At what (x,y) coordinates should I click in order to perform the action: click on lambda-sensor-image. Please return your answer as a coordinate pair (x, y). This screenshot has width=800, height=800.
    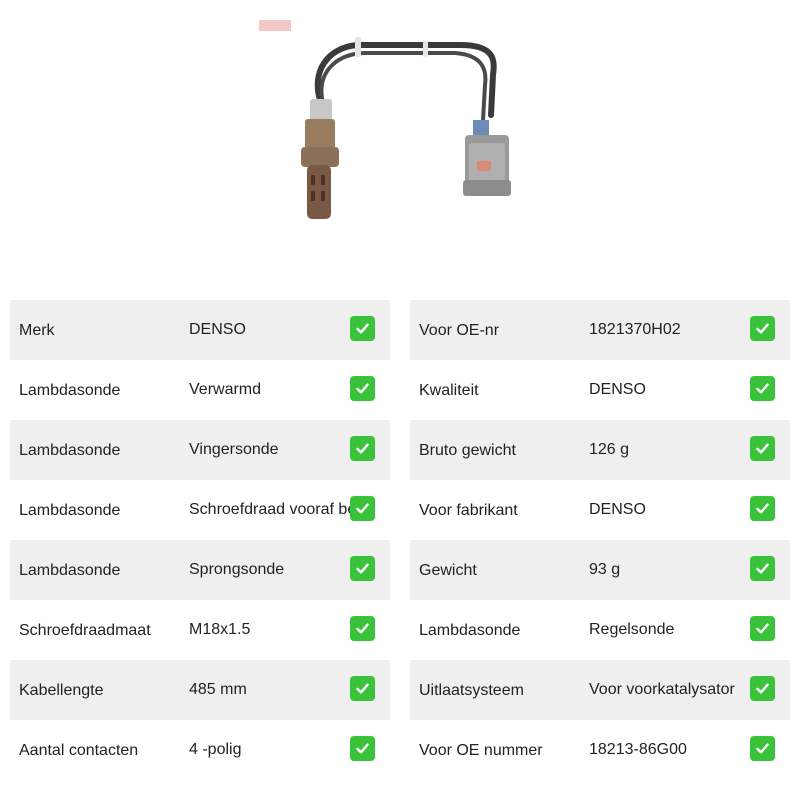
    Looking at the image, I should click on (385, 119).